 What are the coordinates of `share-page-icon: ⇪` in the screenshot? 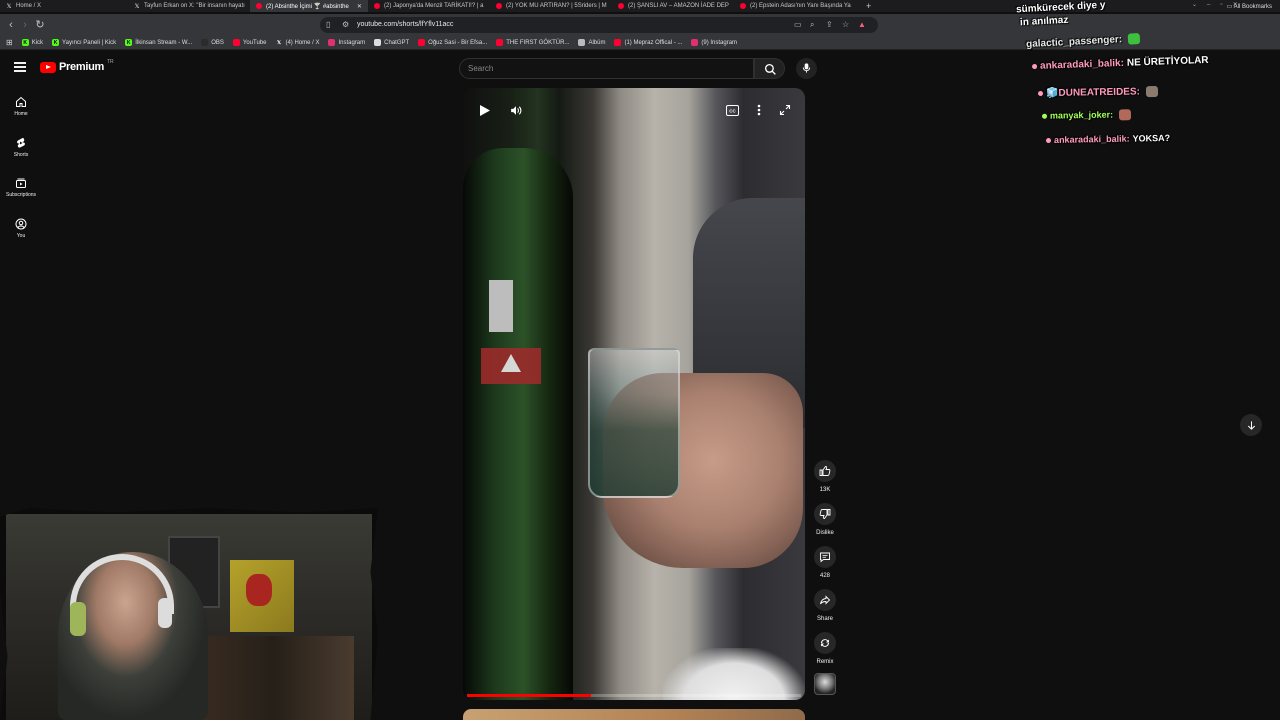 It's located at (829, 24).